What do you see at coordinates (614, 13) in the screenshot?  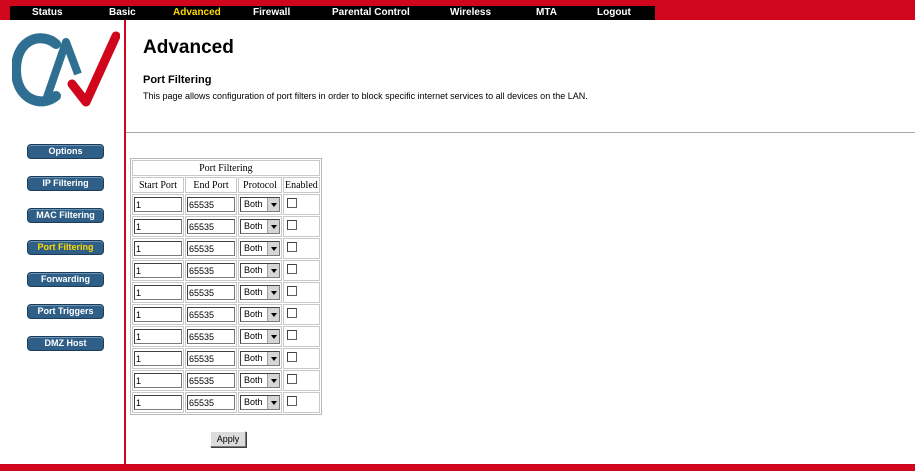 I see `nav-logout: Logout` at bounding box center [614, 13].